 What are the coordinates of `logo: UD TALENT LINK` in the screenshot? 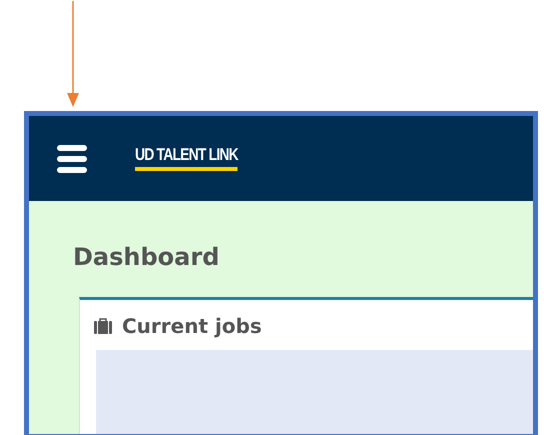 It's located at (186, 158).